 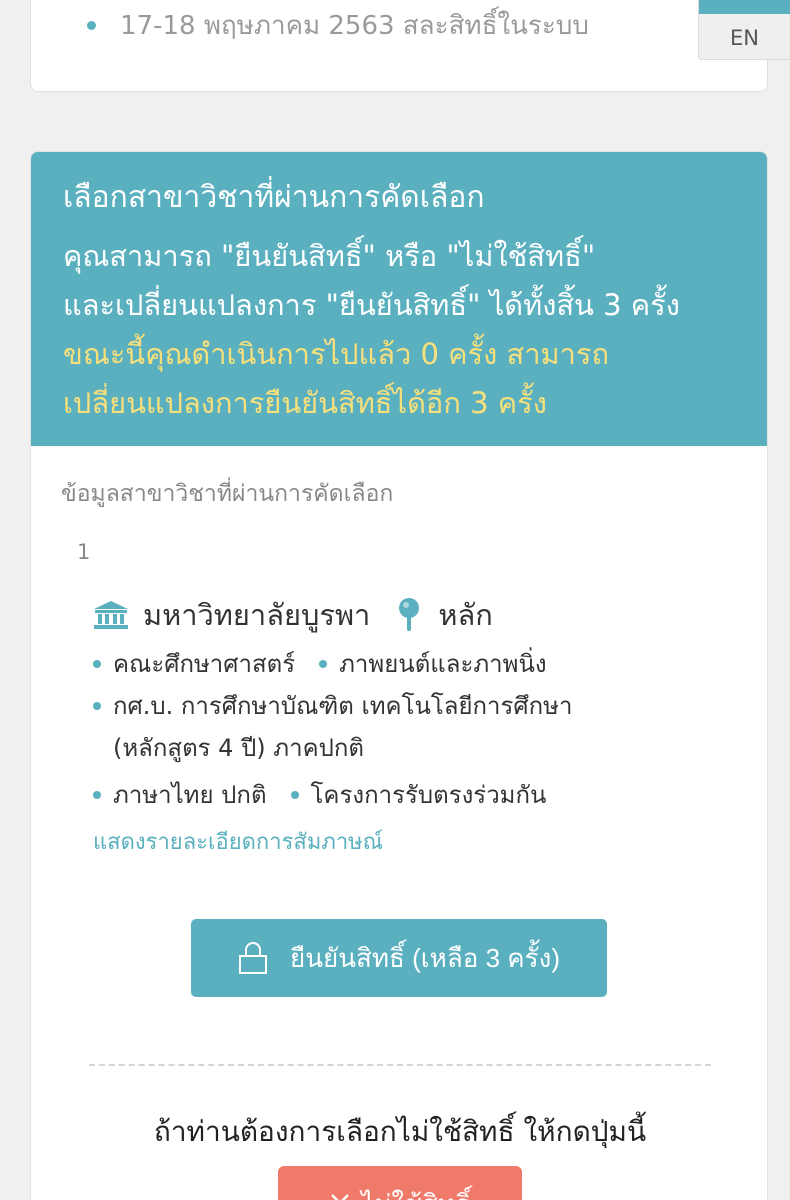 What do you see at coordinates (428, 795) in the screenshot?
I see `admission-project: โครงการรับตรงร่วมกัน` at bounding box center [428, 795].